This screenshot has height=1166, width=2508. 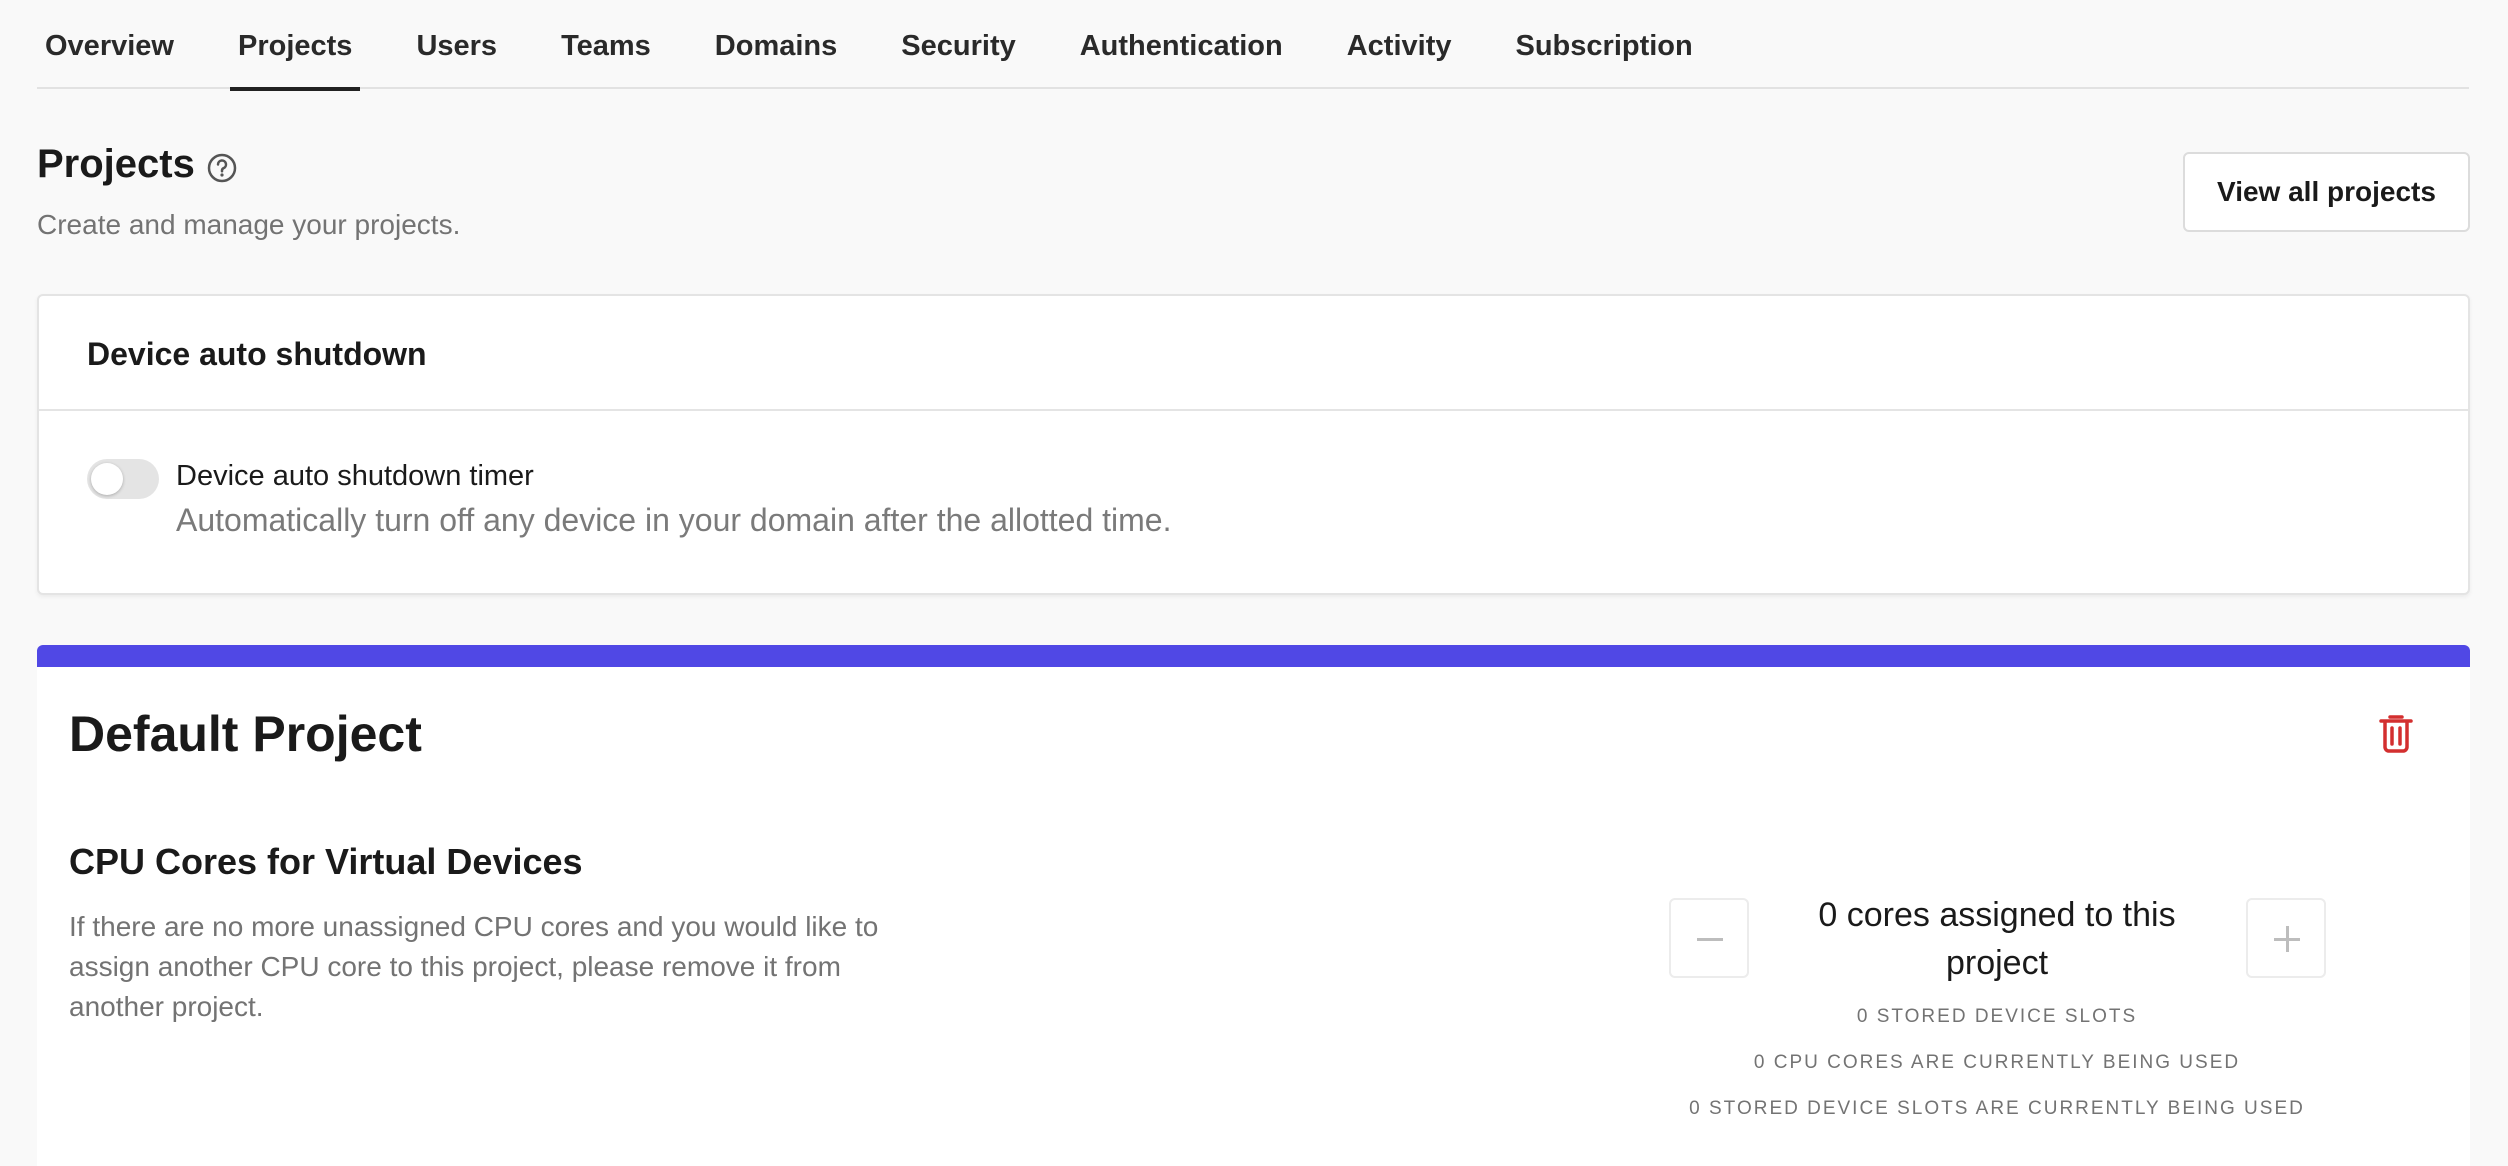 I want to click on tab-users: Users, so click(x=456, y=44).